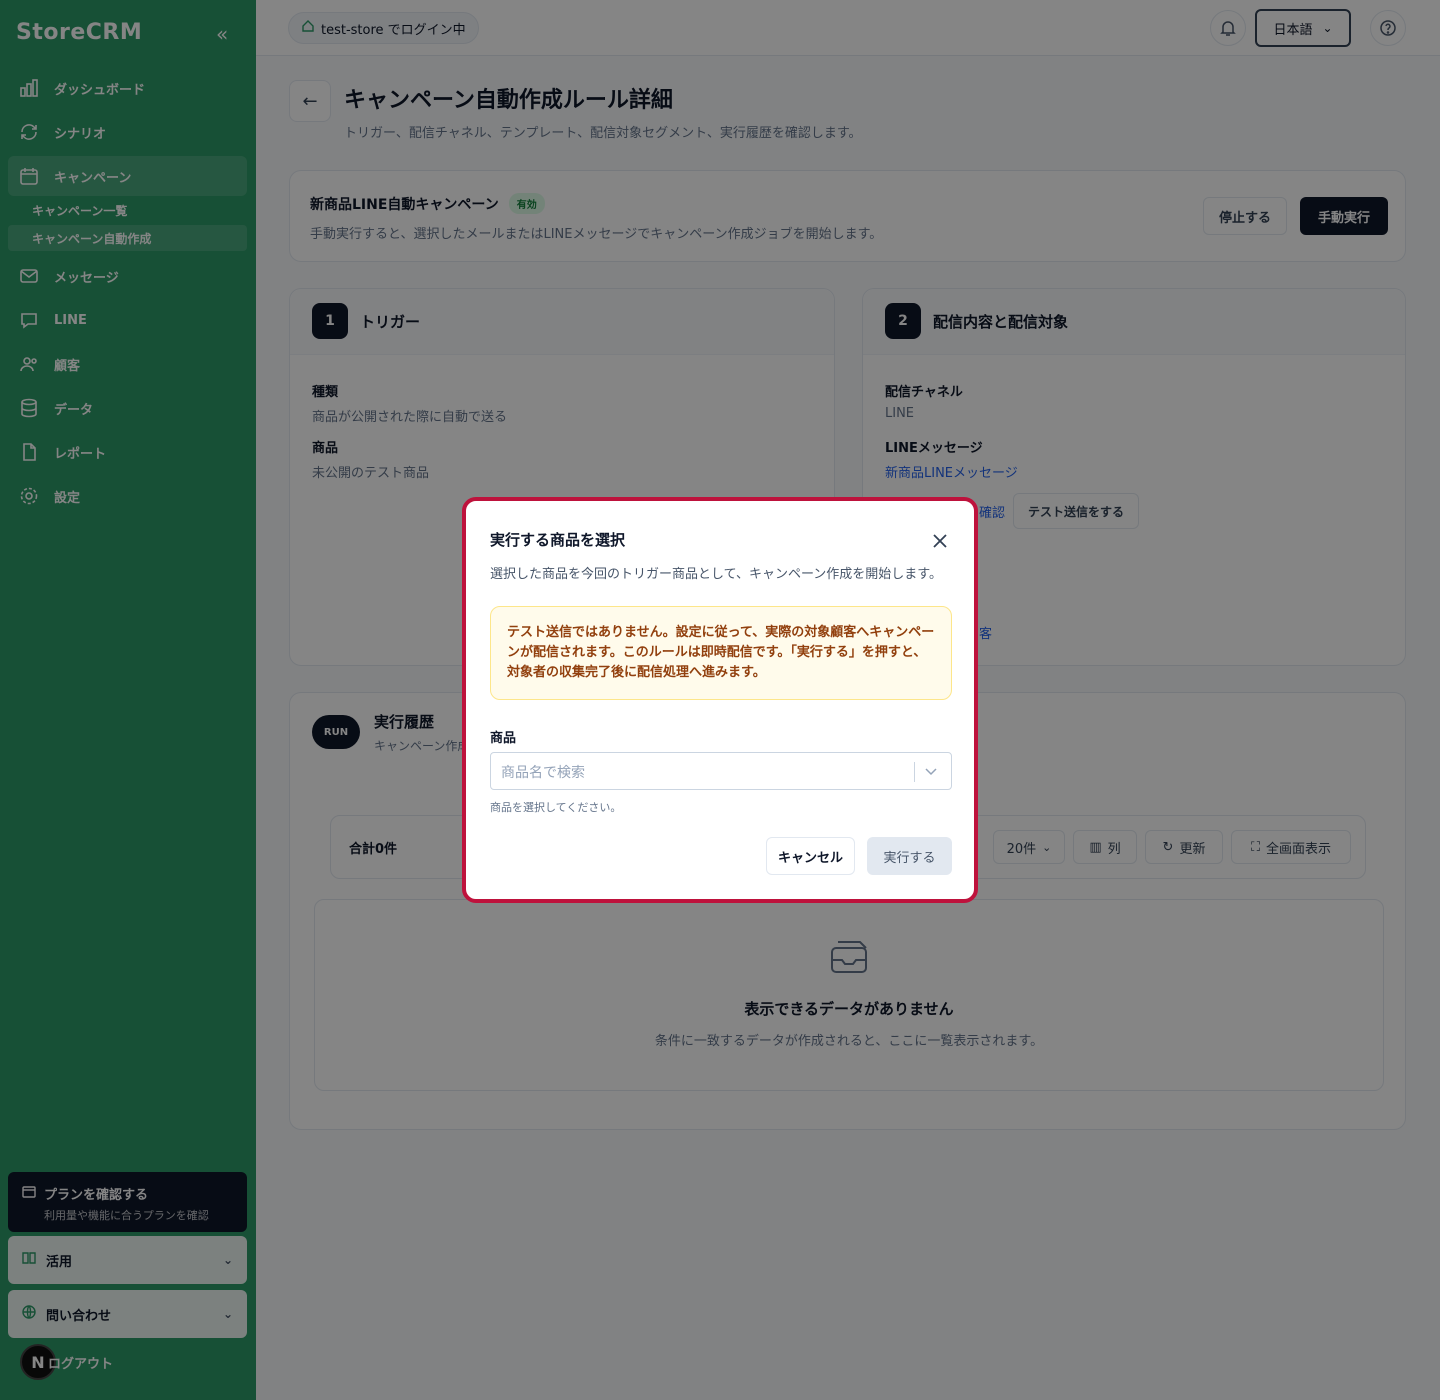 The height and width of the screenshot is (1400, 1440). I want to click on select-separator, so click(914, 772).